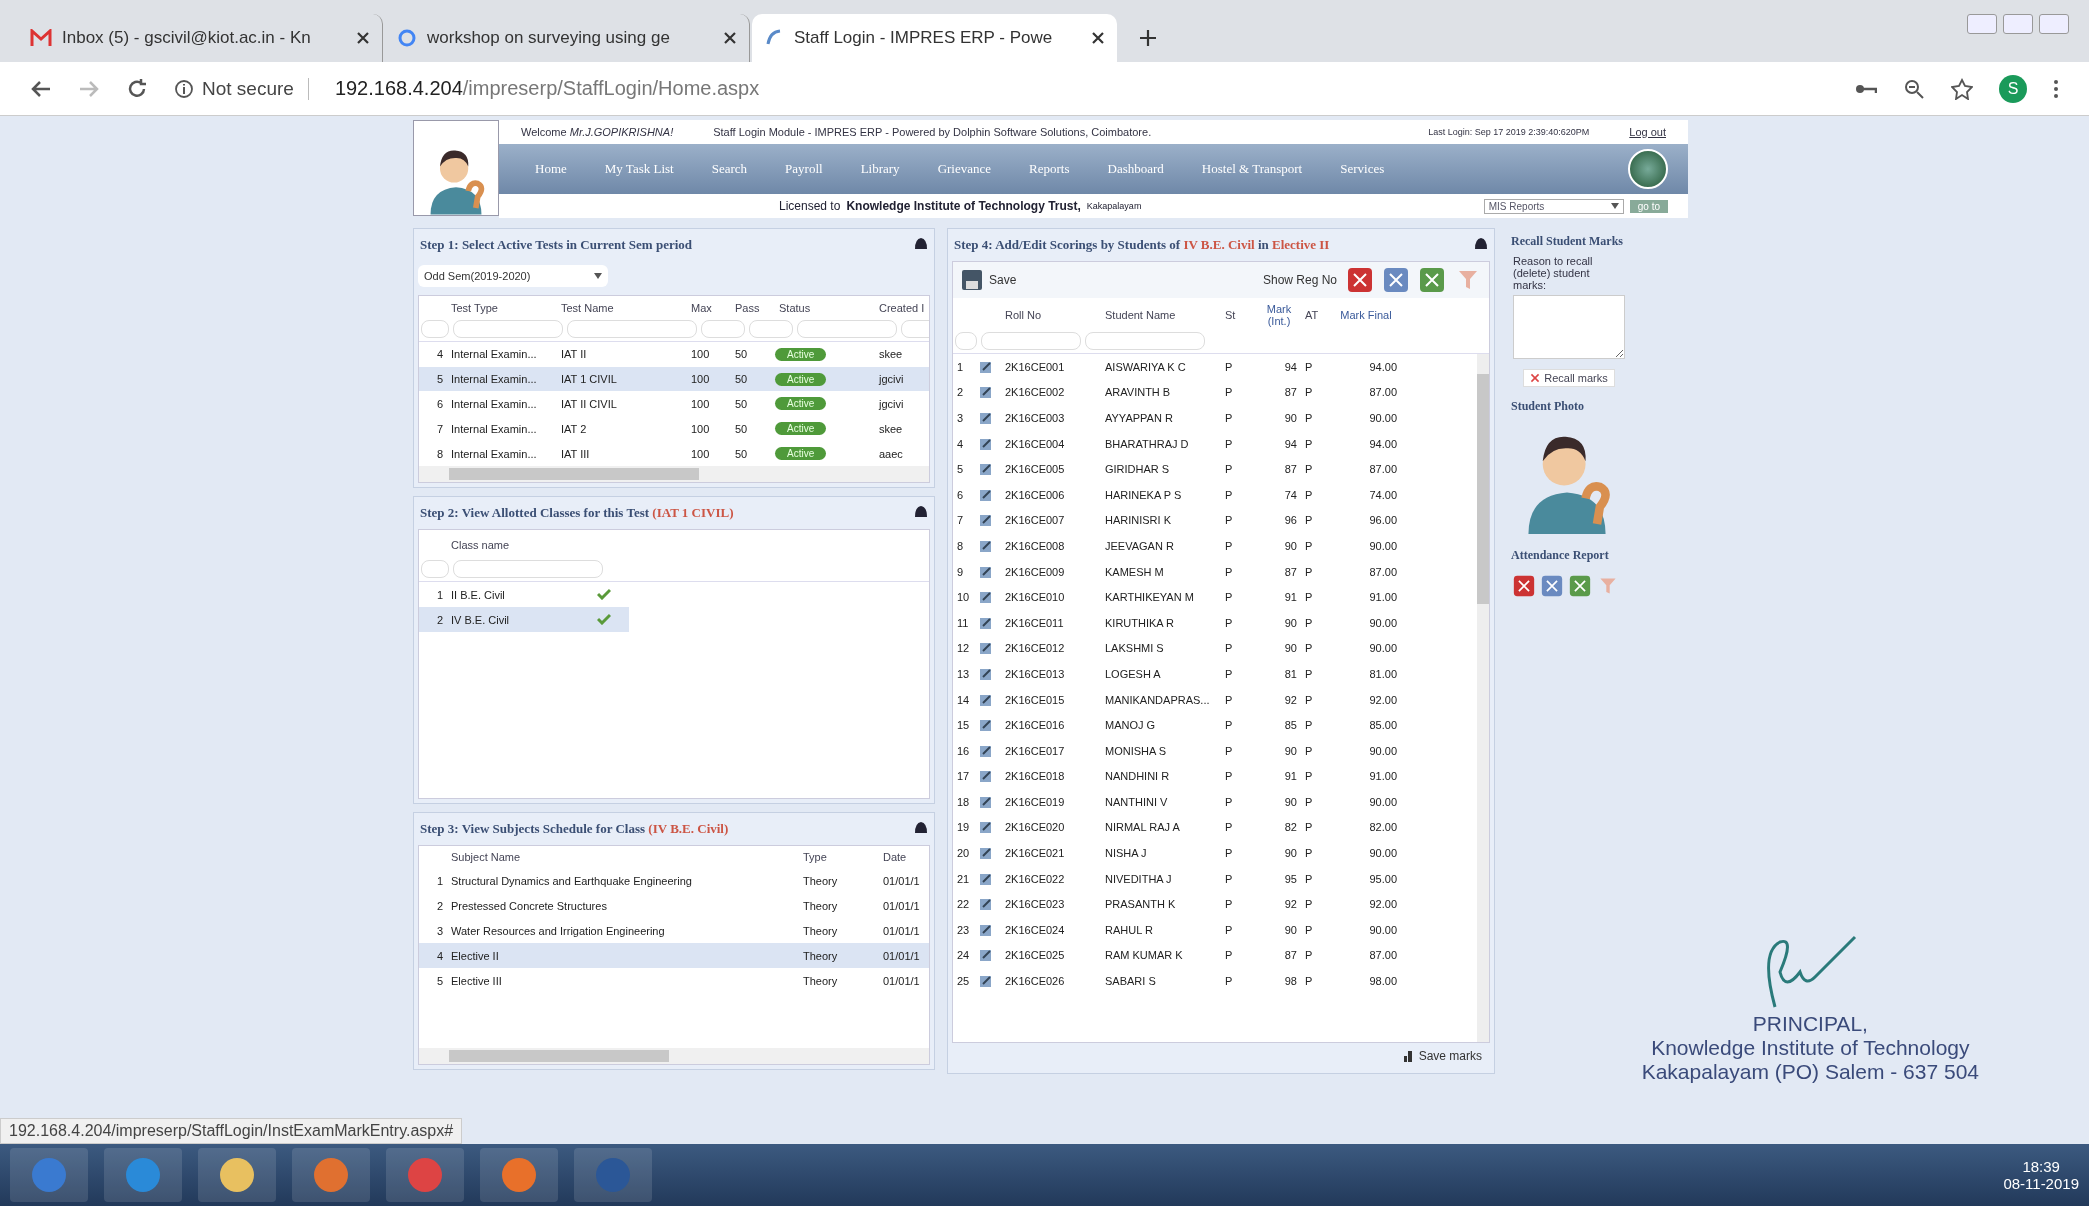  What do you see at coordinates (1161, 315) in the screenshot?
I see `column-header: Student Name` at bounding box center [1161, 315].